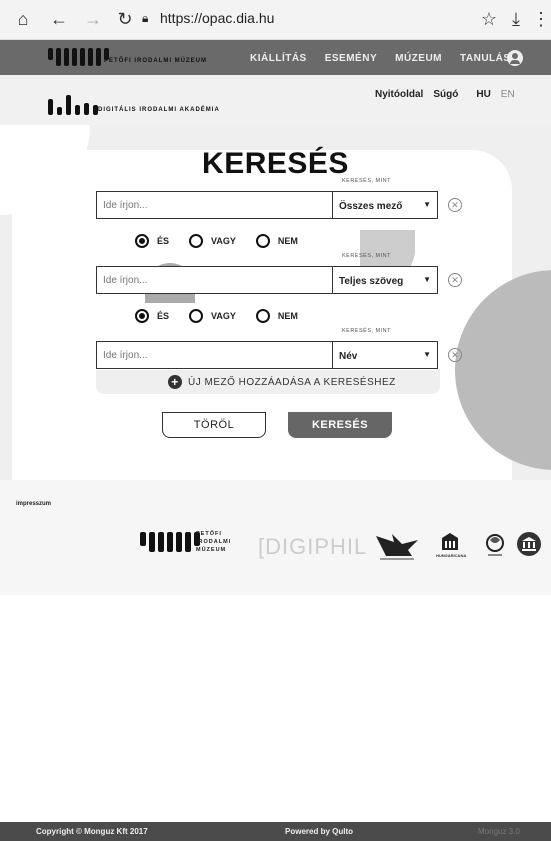  What do you see at coordinates (418, 58) in the screenshot?
I see `nav-item-muzeum: MÚZEUM` at bounding box center [418, 58].